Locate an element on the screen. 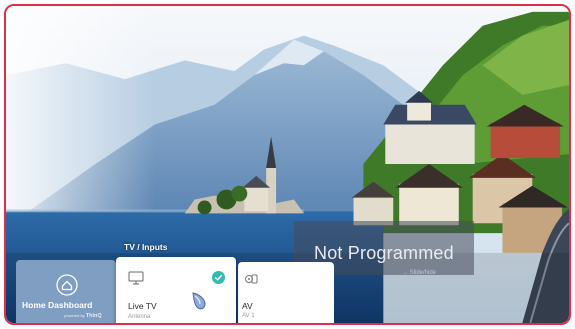 This screenshot has height=329, width=575. av-label: AV is located at coordinates (247, 306).